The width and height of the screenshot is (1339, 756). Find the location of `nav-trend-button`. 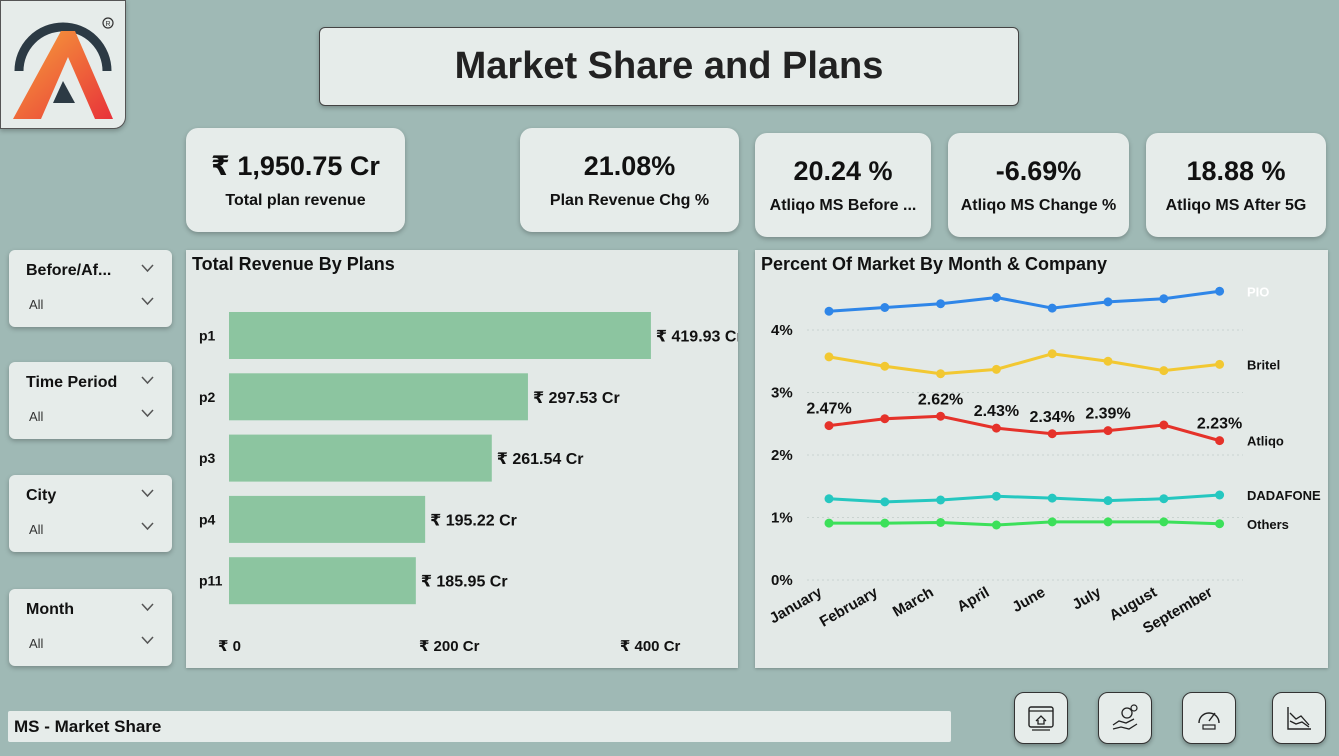

nav-trend-button is located at coordinates (1299, 718).